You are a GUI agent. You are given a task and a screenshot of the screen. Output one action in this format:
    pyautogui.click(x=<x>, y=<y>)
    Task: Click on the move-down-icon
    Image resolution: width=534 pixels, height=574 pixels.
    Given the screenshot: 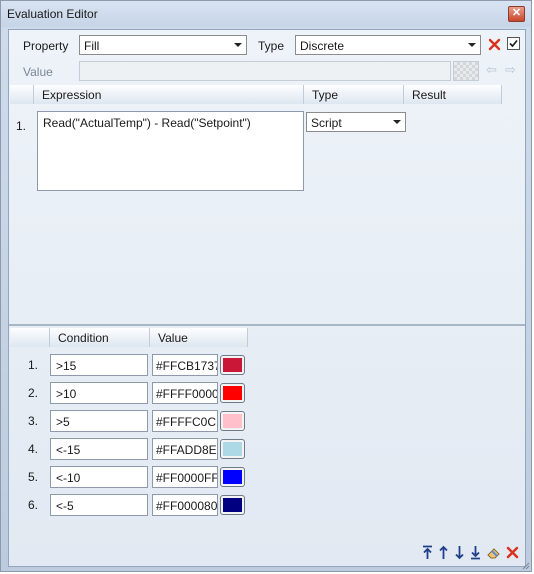 What is the action you would take?
    pyautogui.click(x=459, y=552)
    